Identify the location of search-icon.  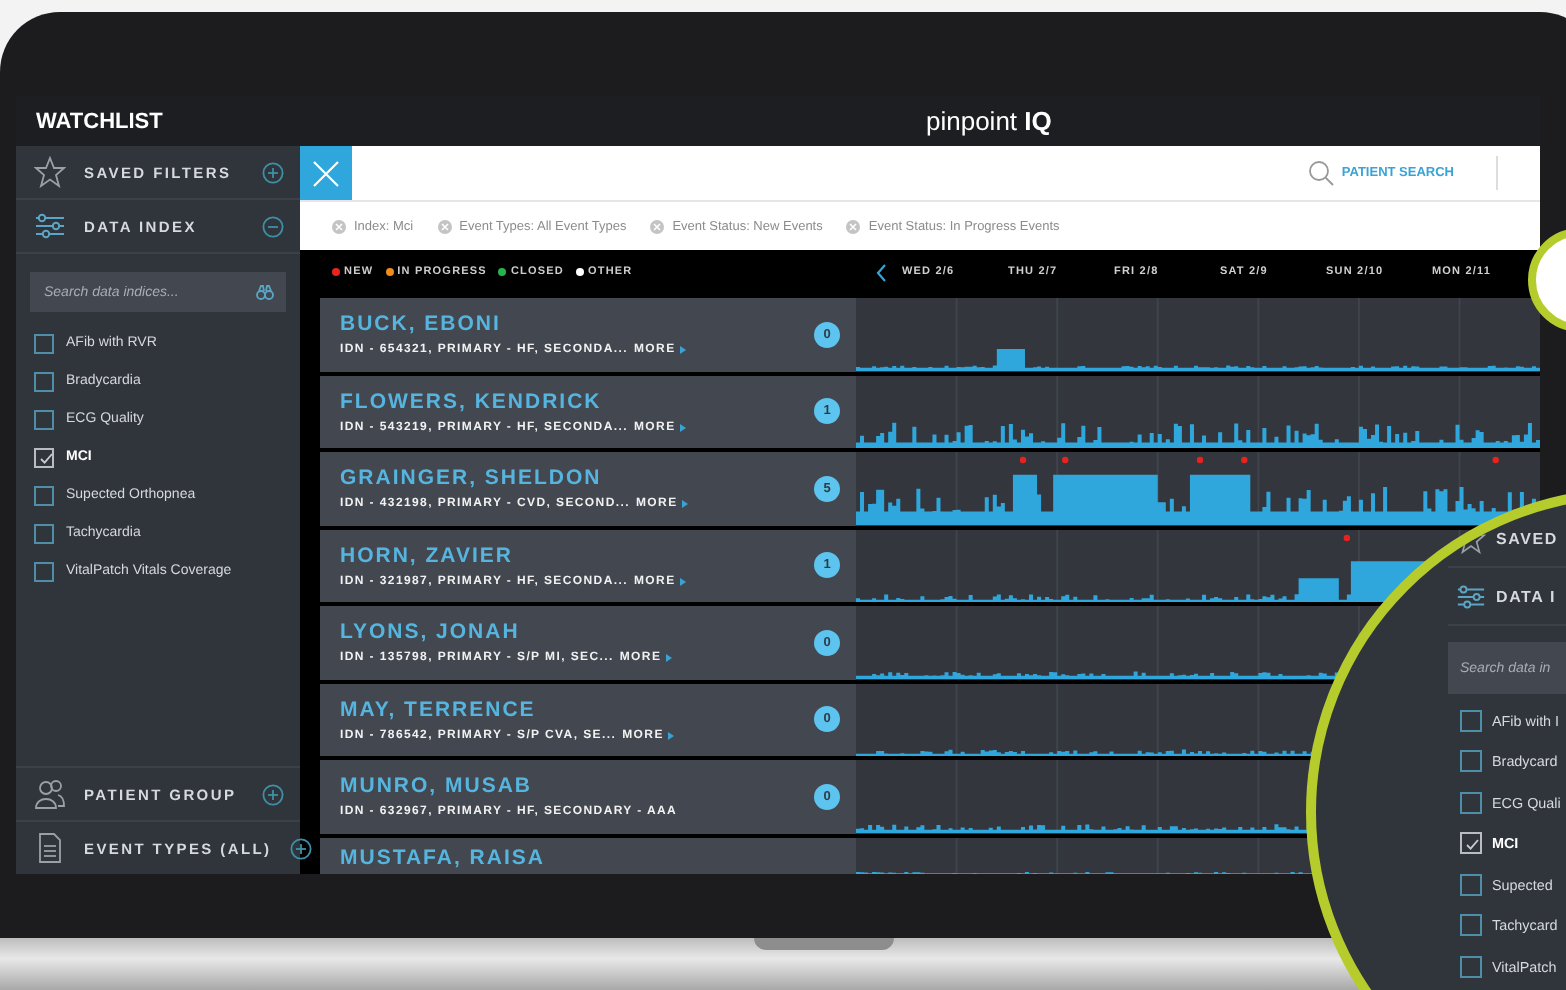
(1320, 173).